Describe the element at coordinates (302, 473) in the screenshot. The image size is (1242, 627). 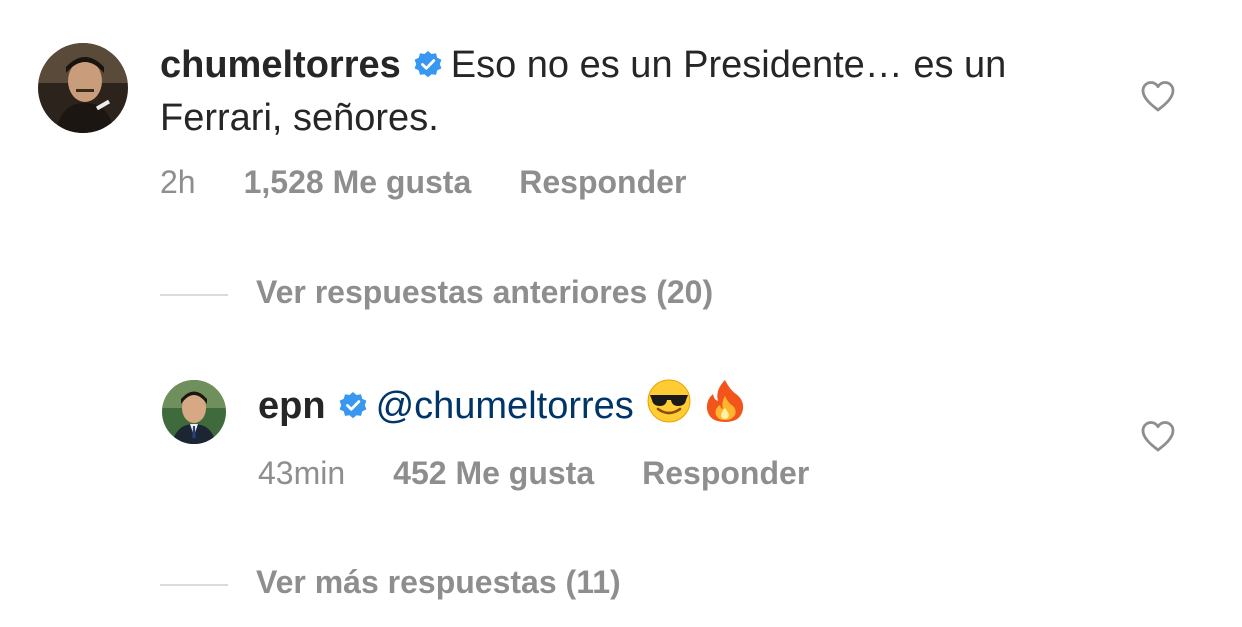
I see `comment-time: 43min` at that location.